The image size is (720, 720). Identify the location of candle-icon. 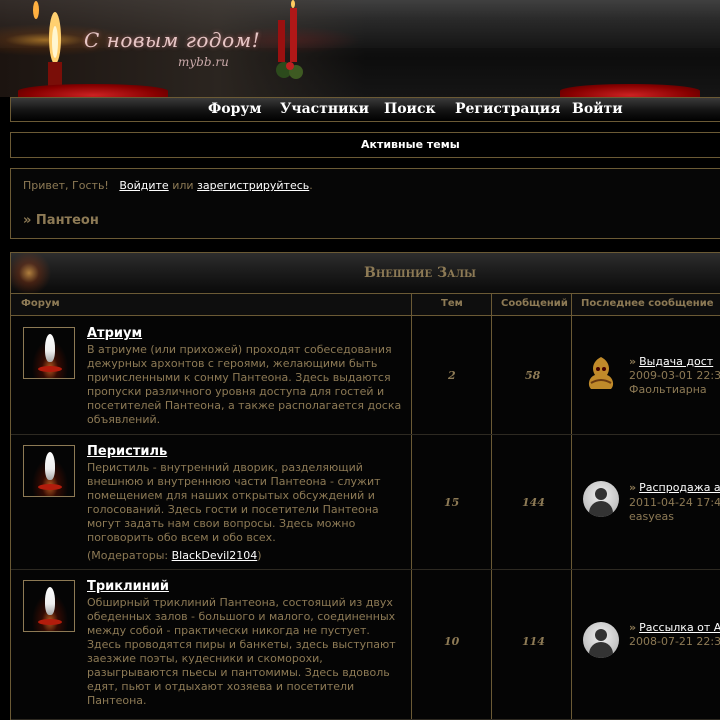
(31, 273).